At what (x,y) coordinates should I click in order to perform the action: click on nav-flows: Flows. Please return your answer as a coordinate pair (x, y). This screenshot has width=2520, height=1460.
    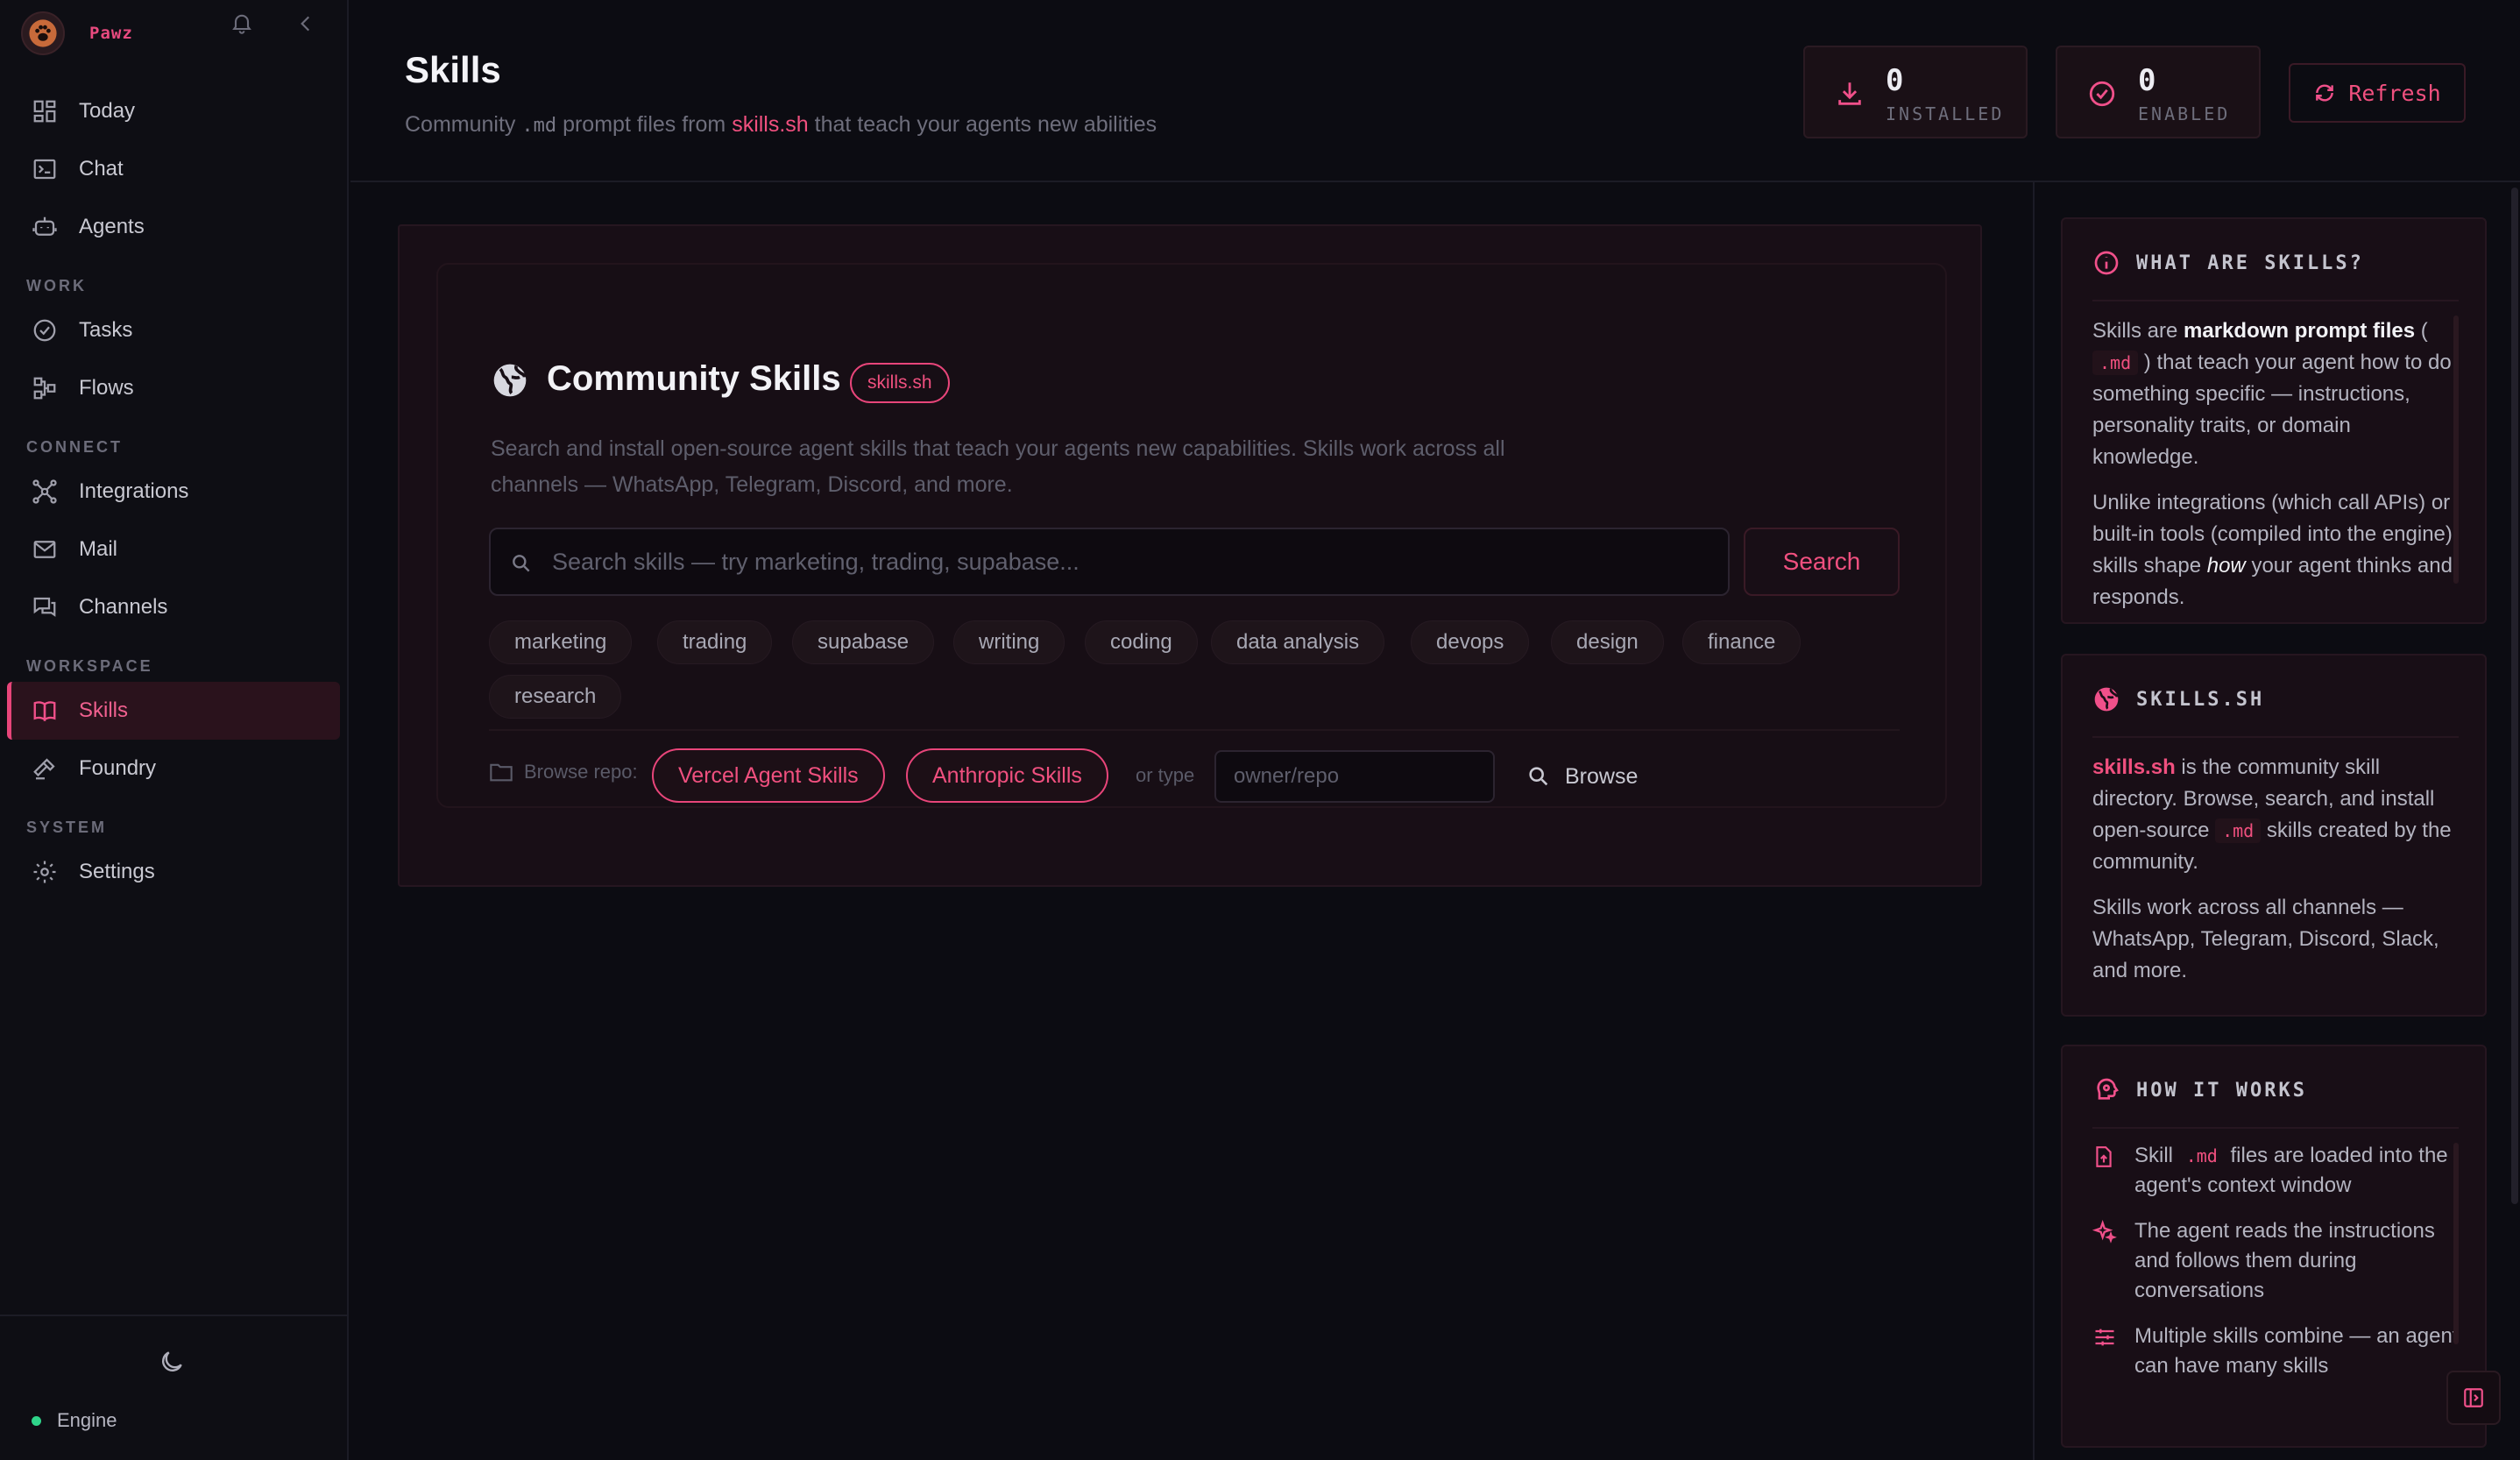
    Looking at the image, I should click on (173, 388).